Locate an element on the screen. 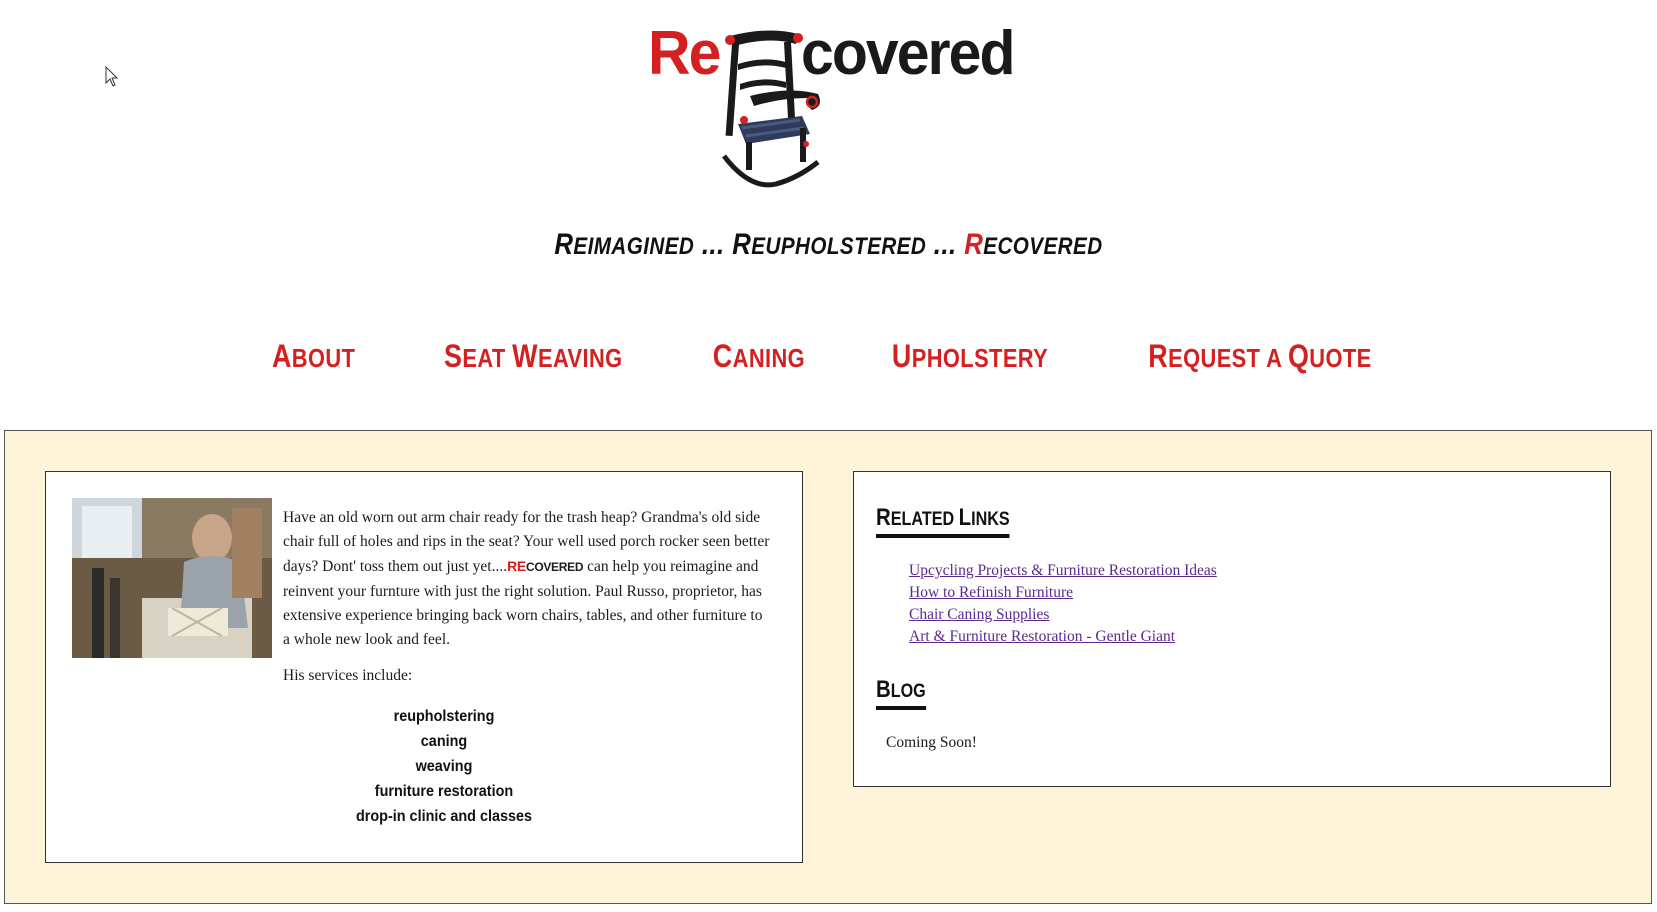 The width and height of the screenshot is (1657, 912). nav-letter: A is located at coordinates (281, 356).